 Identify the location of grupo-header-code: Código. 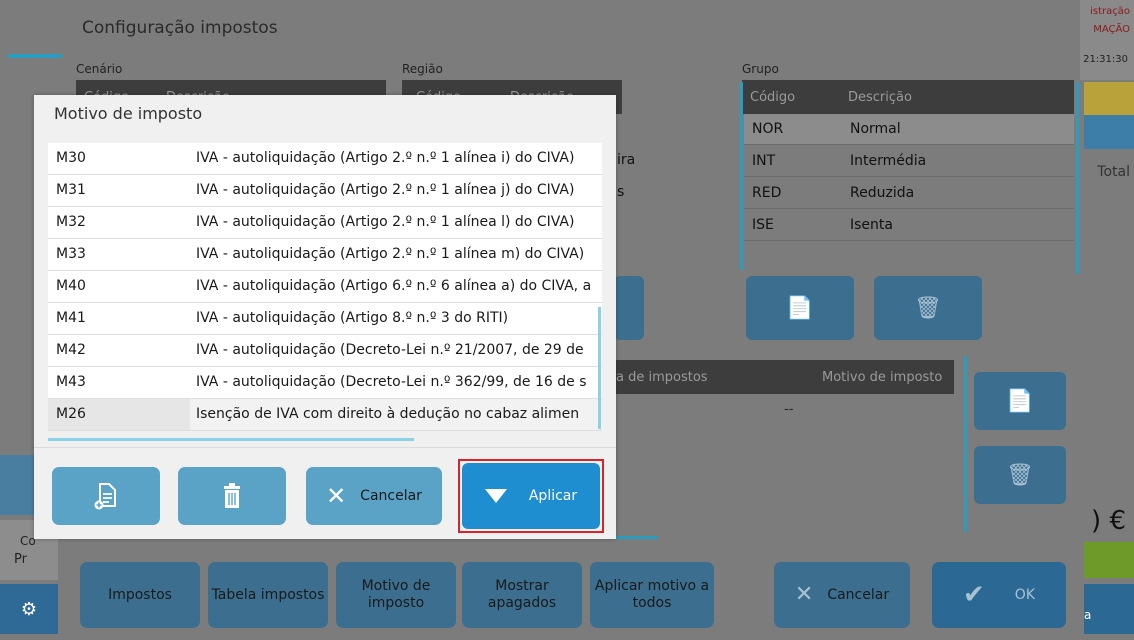
(773, 97).